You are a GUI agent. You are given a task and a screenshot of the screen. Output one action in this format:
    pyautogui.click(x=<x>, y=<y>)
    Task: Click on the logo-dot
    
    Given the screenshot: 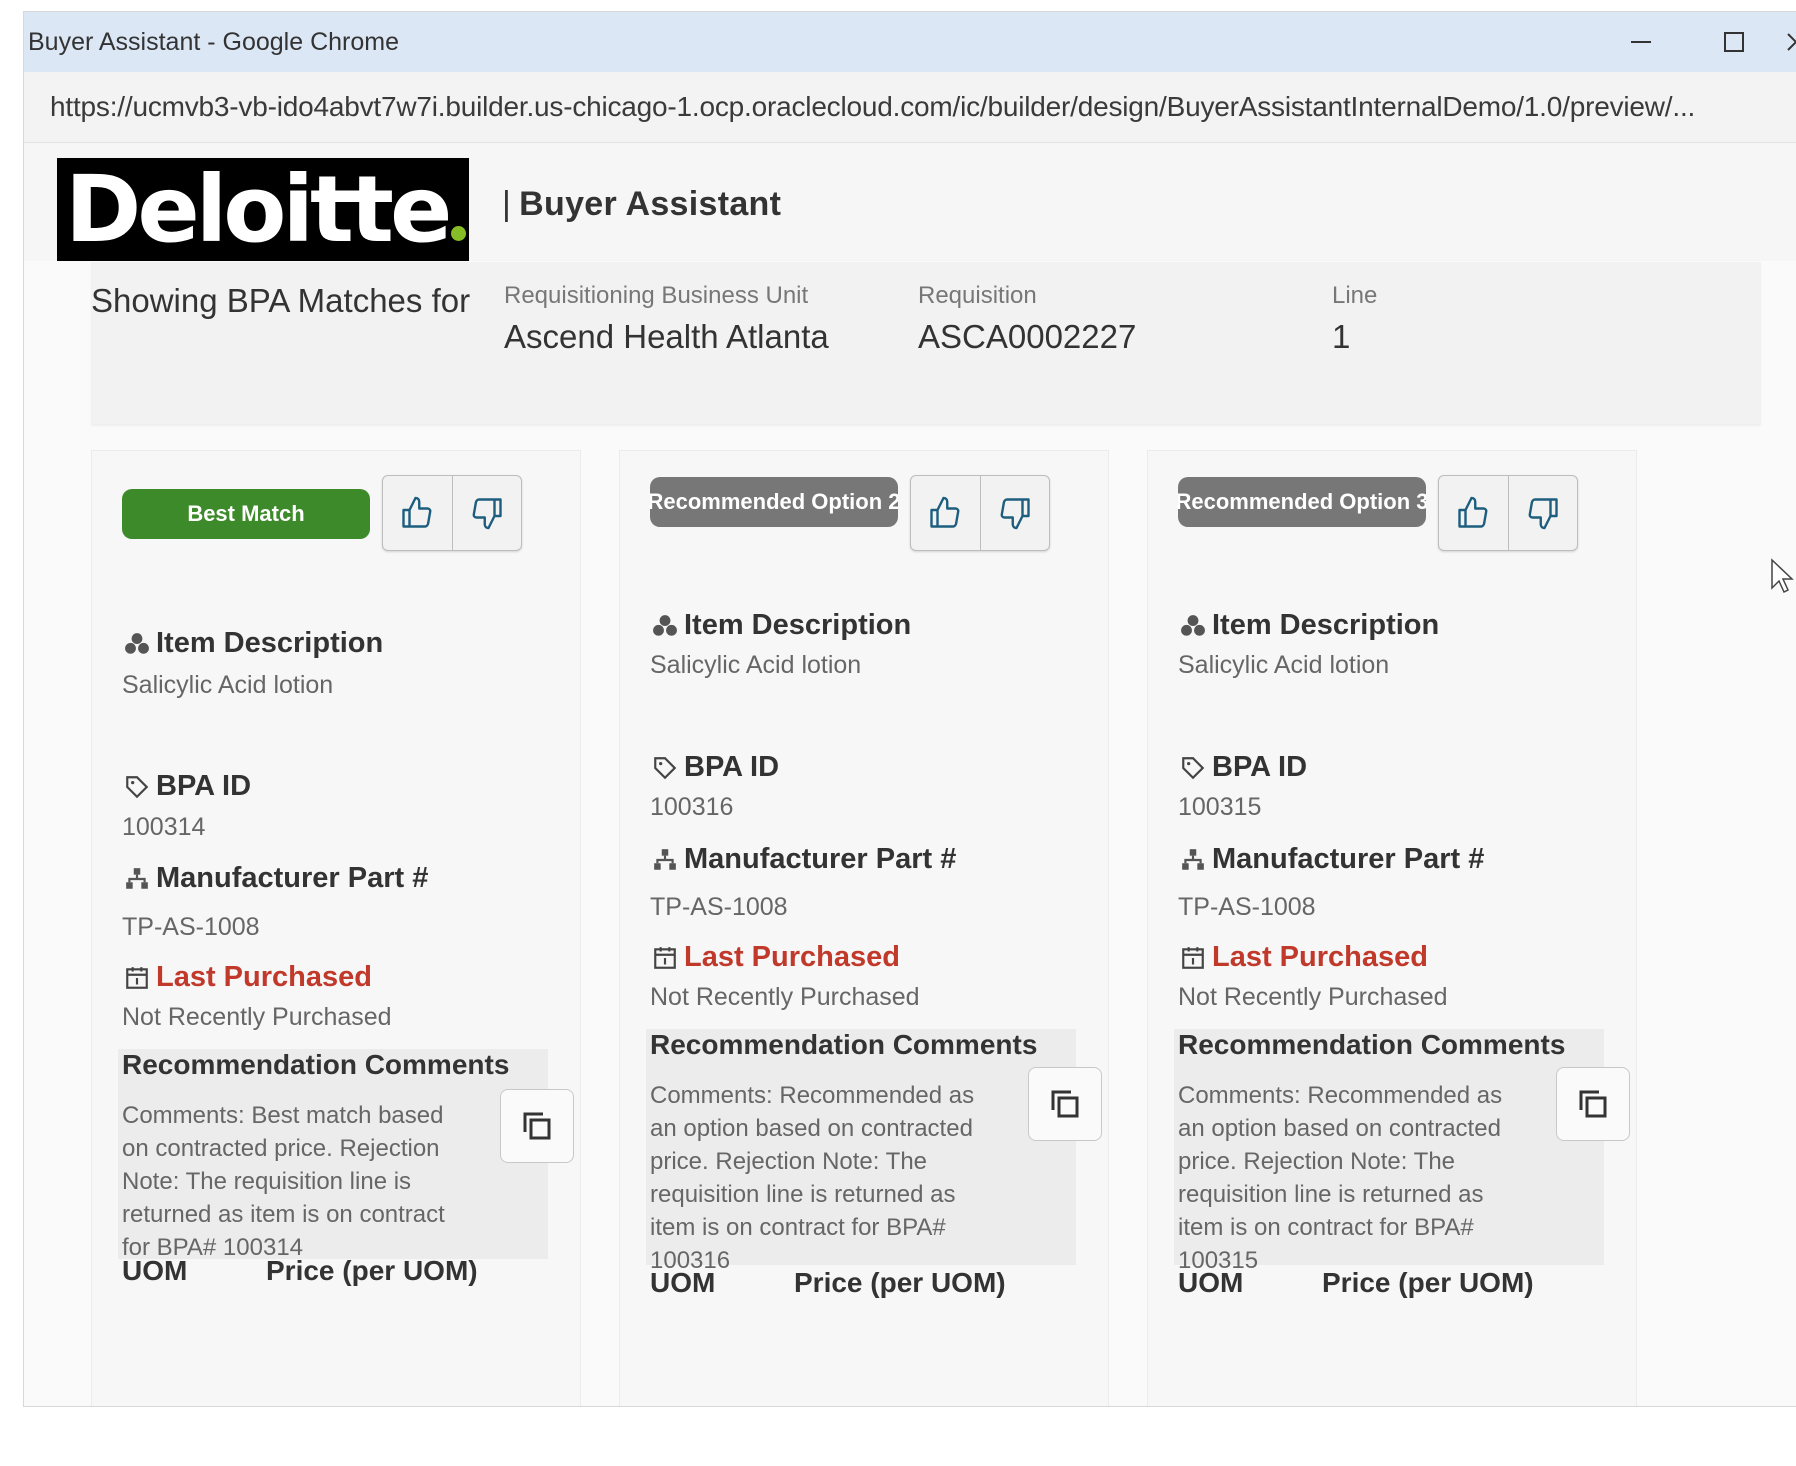 What is the action you would take?
    pyautogui.click(x=459, y=233)
    